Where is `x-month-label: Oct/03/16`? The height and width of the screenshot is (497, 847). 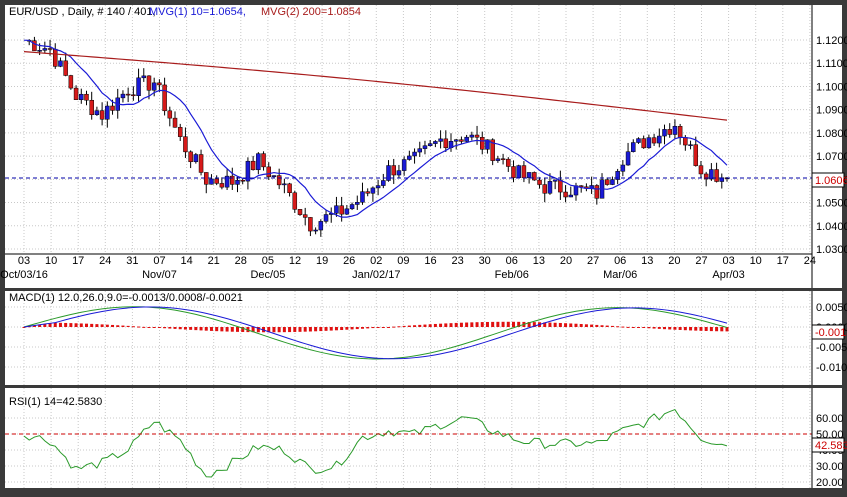 x-month-label: Oct/03/16 is located at coordinates (24, 275).